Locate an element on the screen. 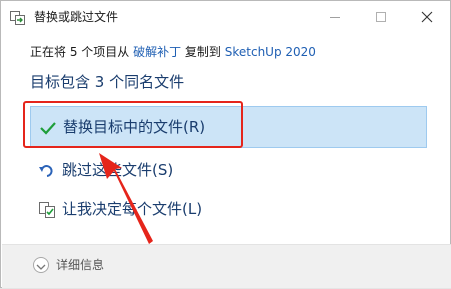 The width and height of the screenshot is (451, 289). minimize-icon is located at coordinates (335, 17).